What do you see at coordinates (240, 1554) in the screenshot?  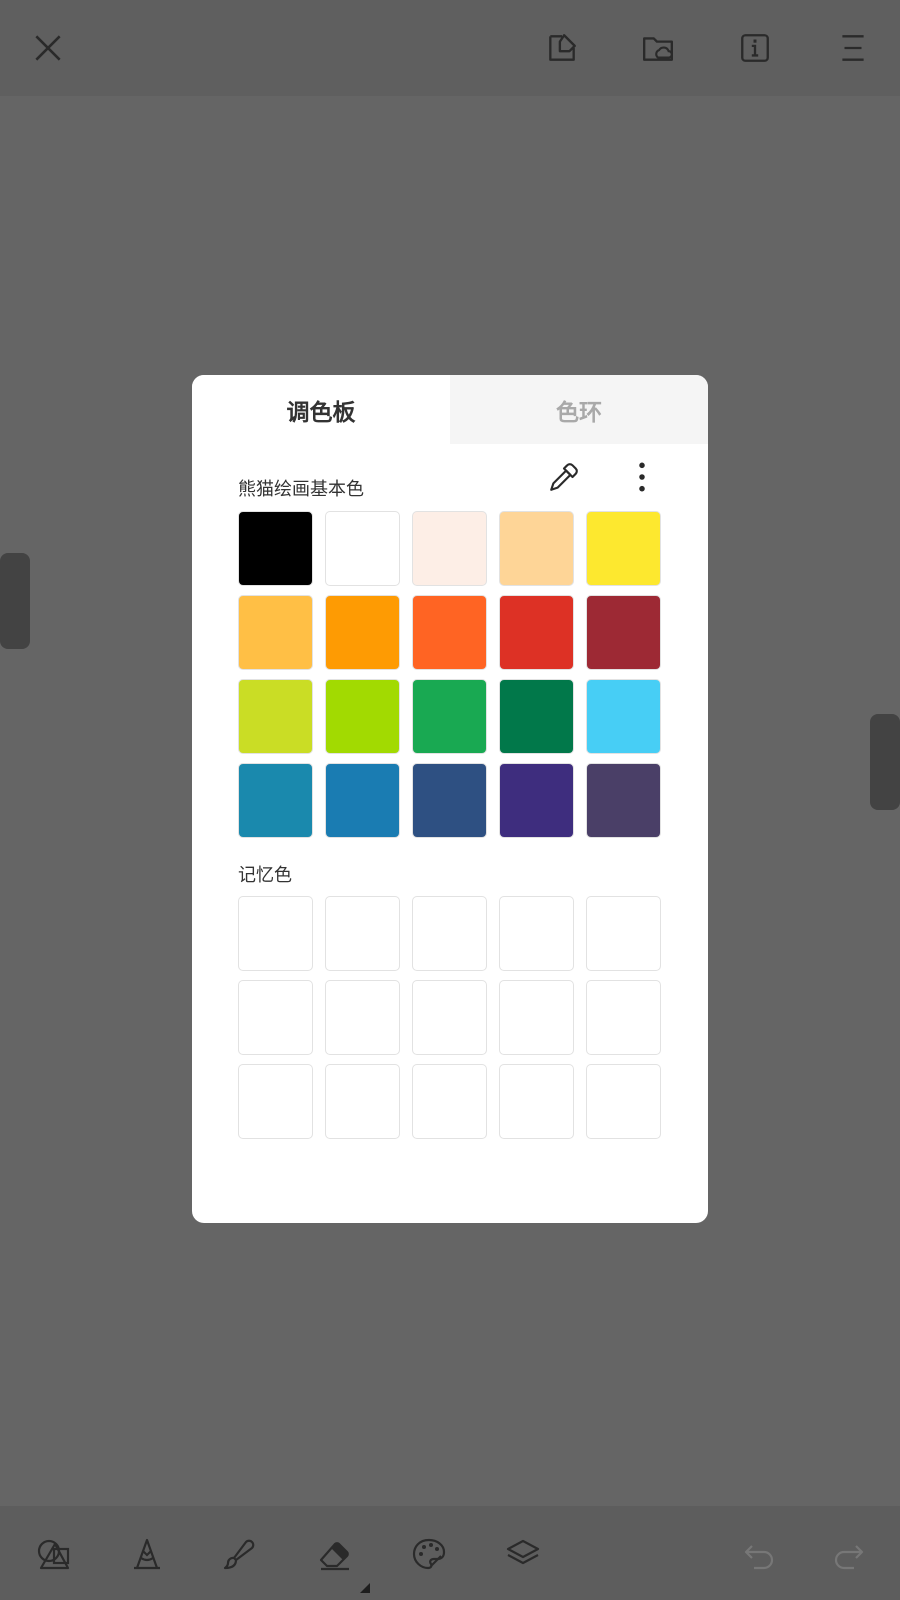 I see `brush-icon` at bounding box center [240, 1554].